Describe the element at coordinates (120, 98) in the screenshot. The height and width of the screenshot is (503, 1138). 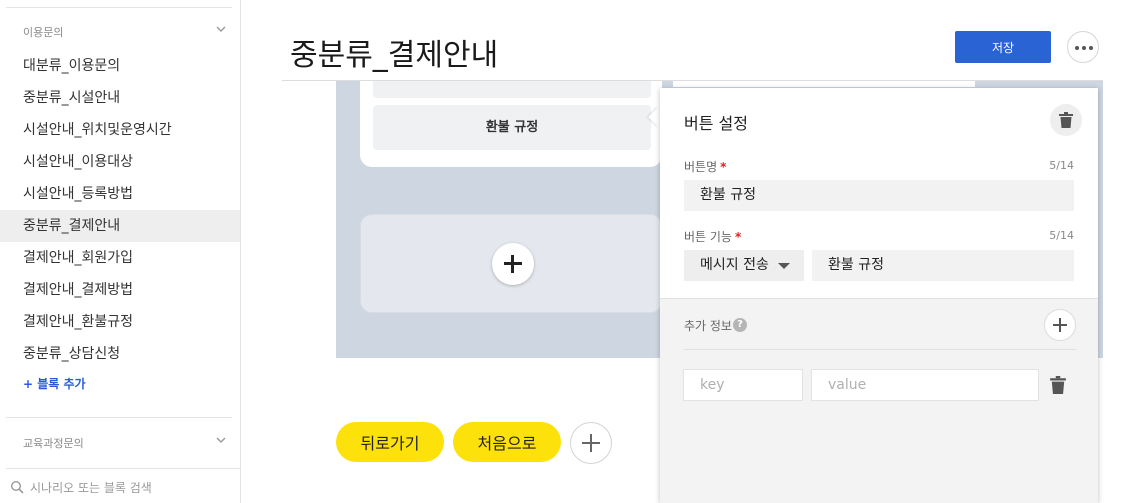
I see `sidebar-item: 중분류_시설안내` at that location.